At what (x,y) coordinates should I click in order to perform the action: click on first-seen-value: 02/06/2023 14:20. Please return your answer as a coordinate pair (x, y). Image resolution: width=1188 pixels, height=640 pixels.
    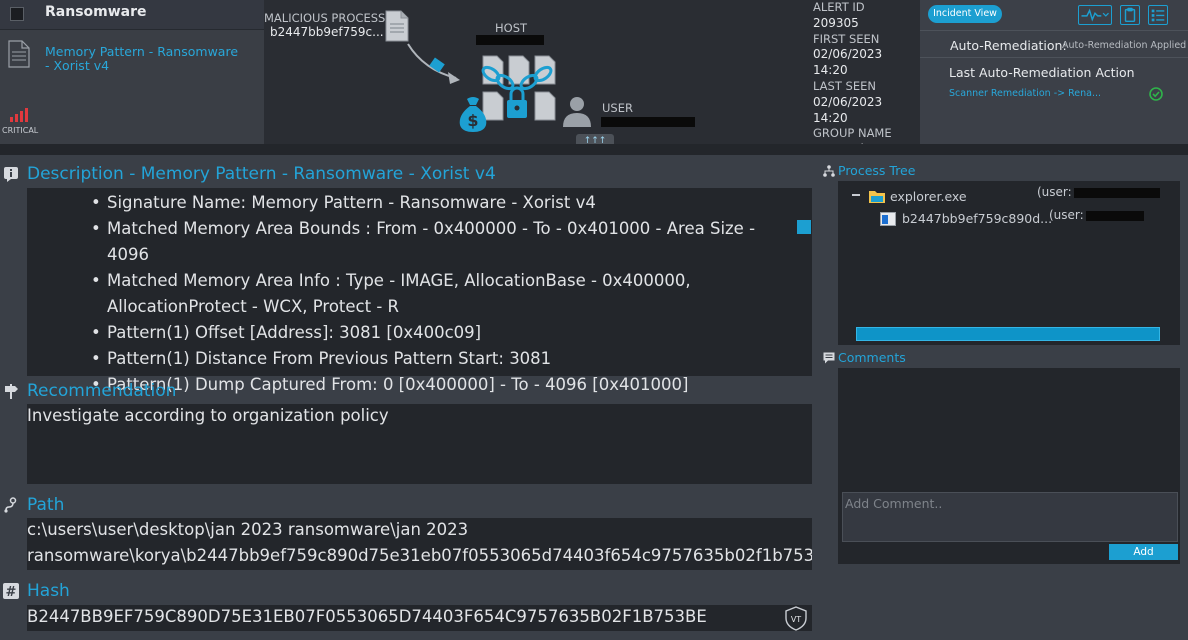
    Looking at the image, I should click on (848, 62).